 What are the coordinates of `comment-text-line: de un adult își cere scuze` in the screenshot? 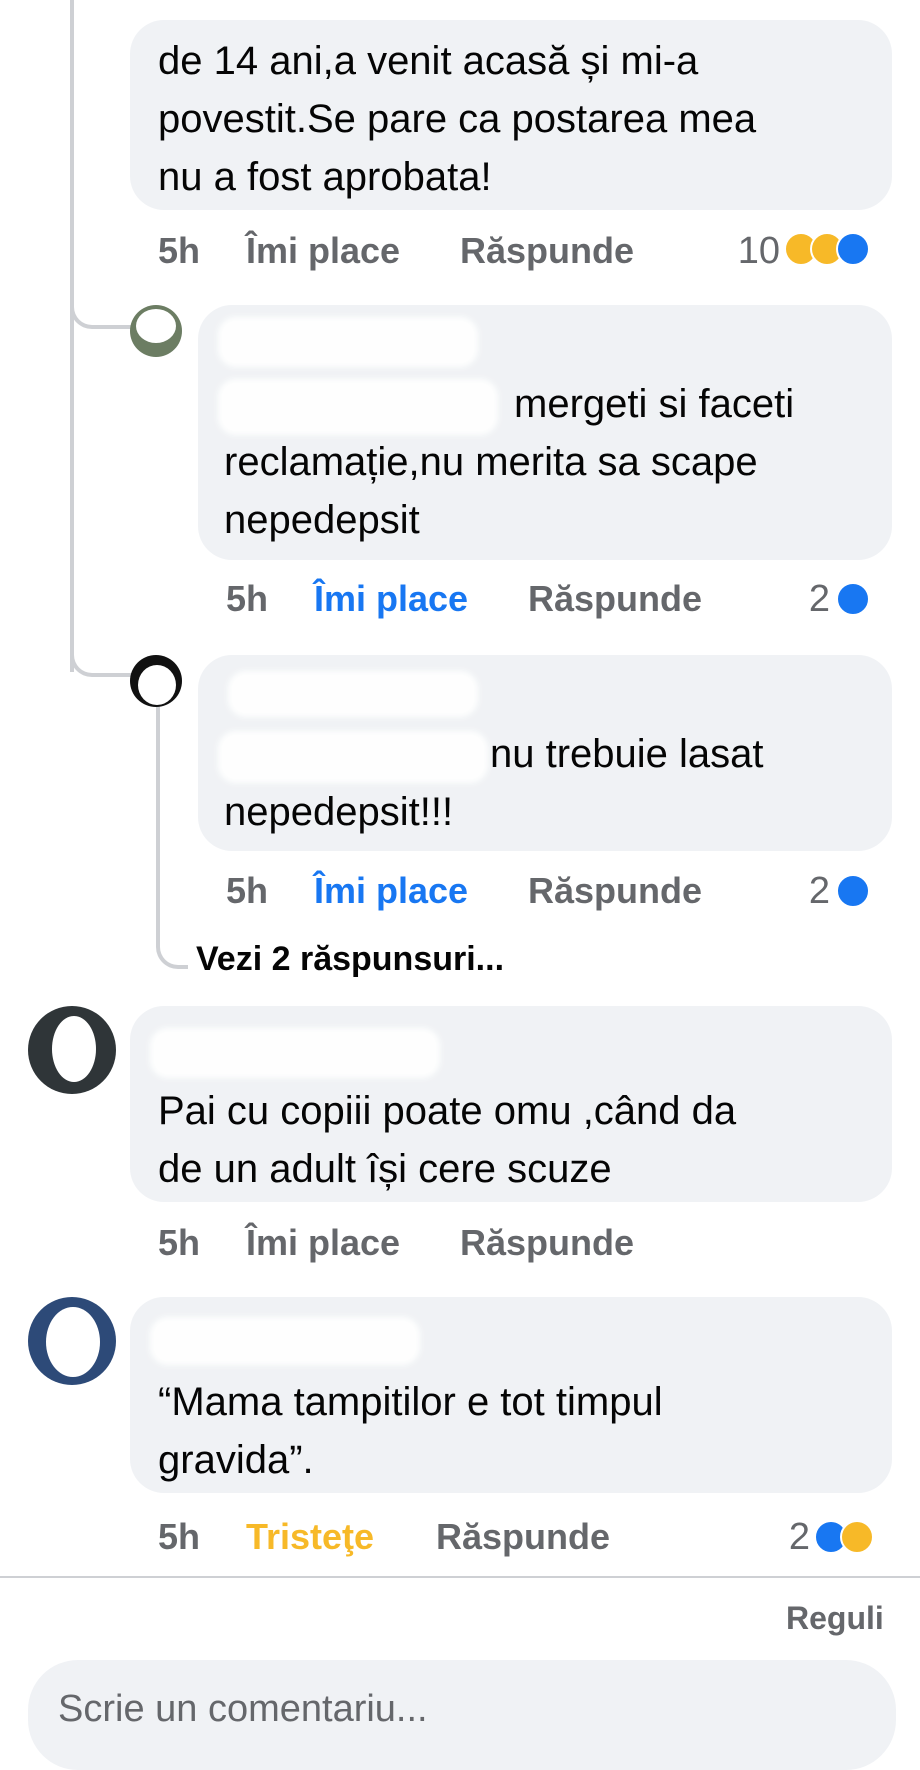 It's located at (385, 1169).